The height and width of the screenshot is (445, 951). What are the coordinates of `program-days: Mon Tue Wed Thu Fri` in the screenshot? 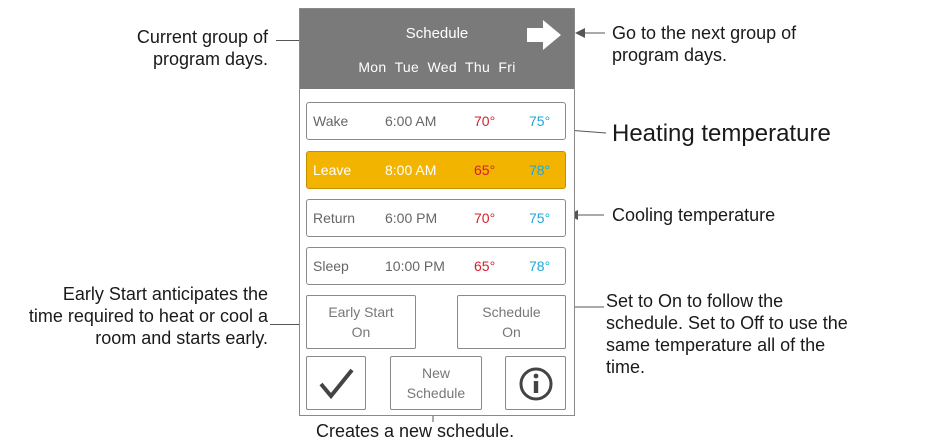 It's located at (437, 67).